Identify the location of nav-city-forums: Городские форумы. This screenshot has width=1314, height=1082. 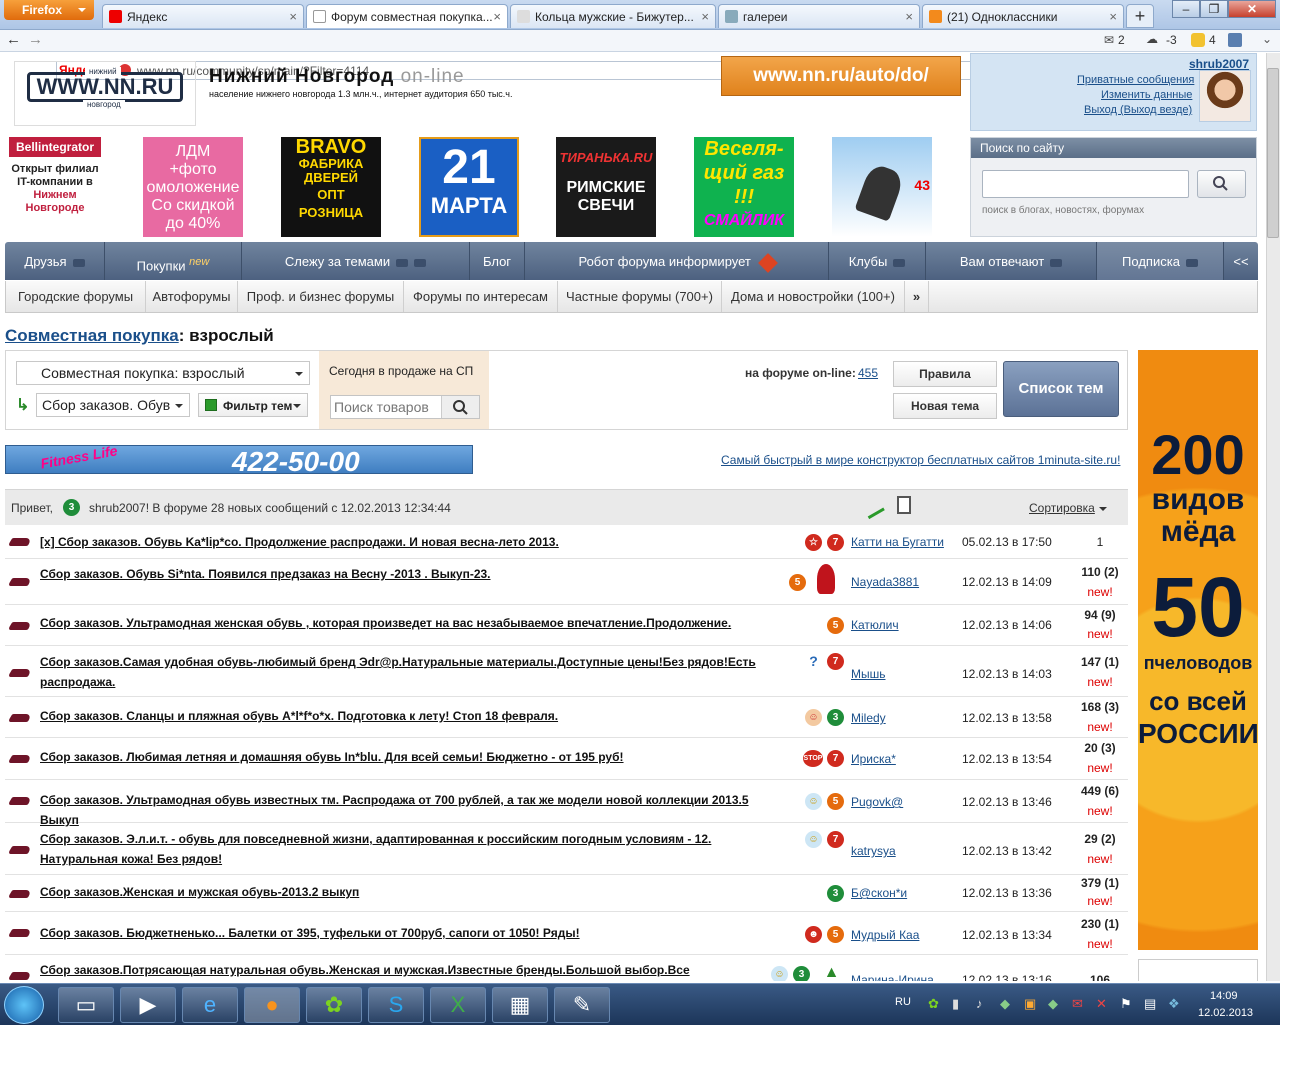
(76, 296).